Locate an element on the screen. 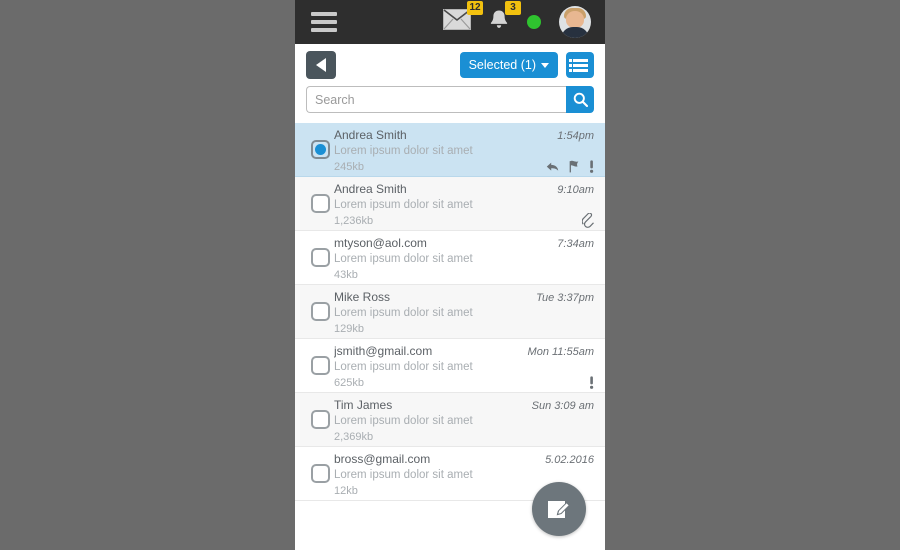 Image resolution: width=900 pixels, height=550 pixels. attachment-icon is located at coordinates (588, 220).